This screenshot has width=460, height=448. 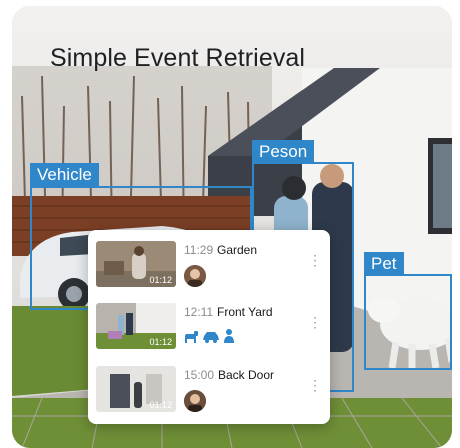 I want to click on vehicle-icon, so click(x=211, y=337).